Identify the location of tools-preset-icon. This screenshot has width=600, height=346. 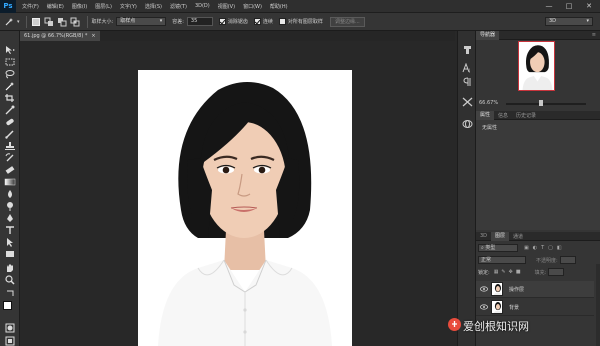
(467, 102).